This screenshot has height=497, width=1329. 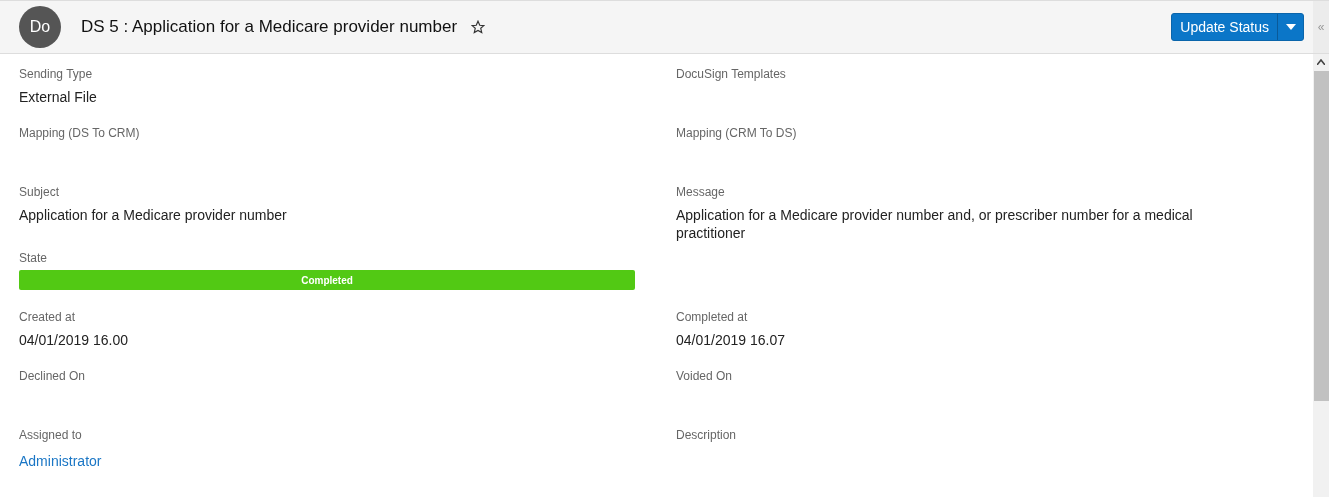 I want to click on avatar: Do, so click(x=40, y=27).